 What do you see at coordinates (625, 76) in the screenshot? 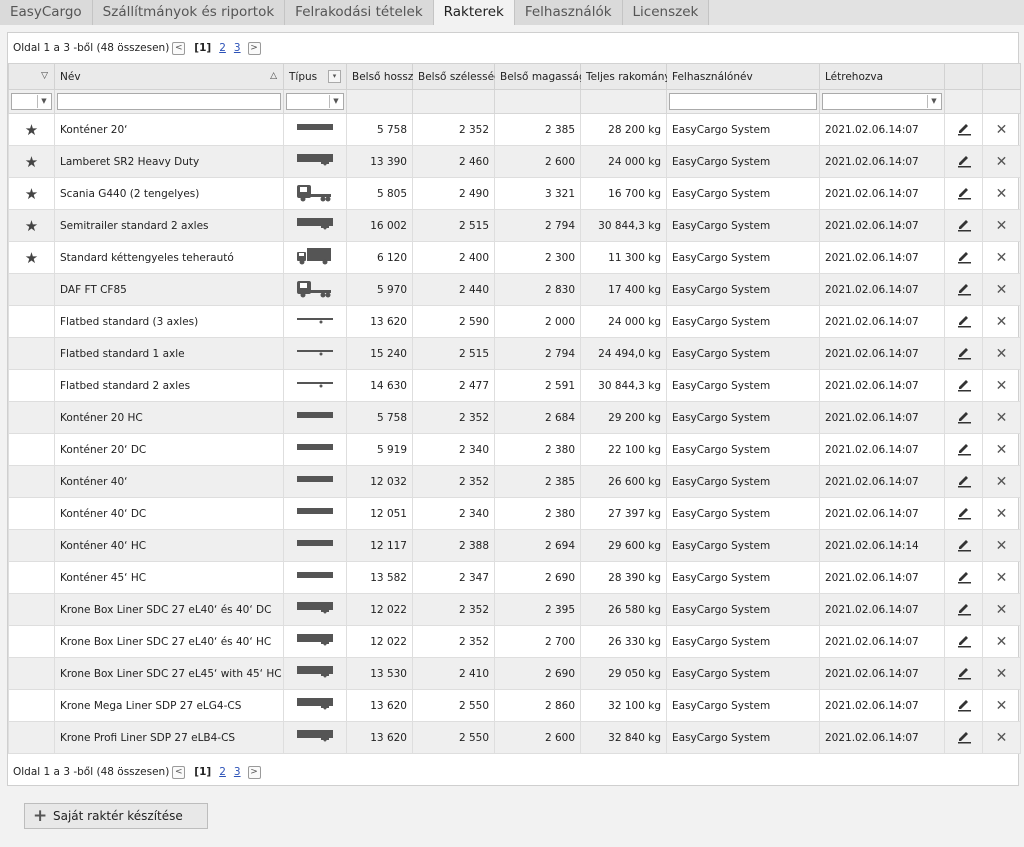
I see `col-payload: Teljes rakomány` at bounding box center [625, 76].